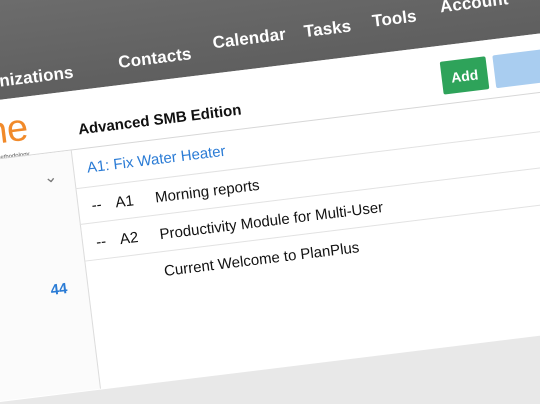 The height and width of the screenshot is (404, 540). I want to click on left-column: ⌄ 44, so click(50, 276).